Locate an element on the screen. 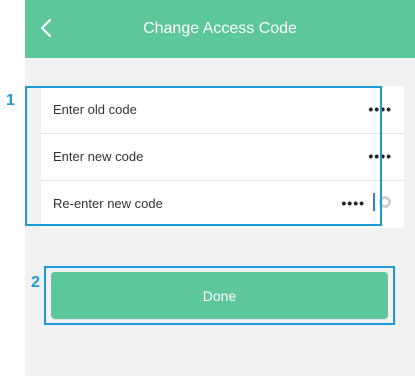 This screenshot has height=376, width=415. page-title: Change Access Code is located at coordinates (220, 28).